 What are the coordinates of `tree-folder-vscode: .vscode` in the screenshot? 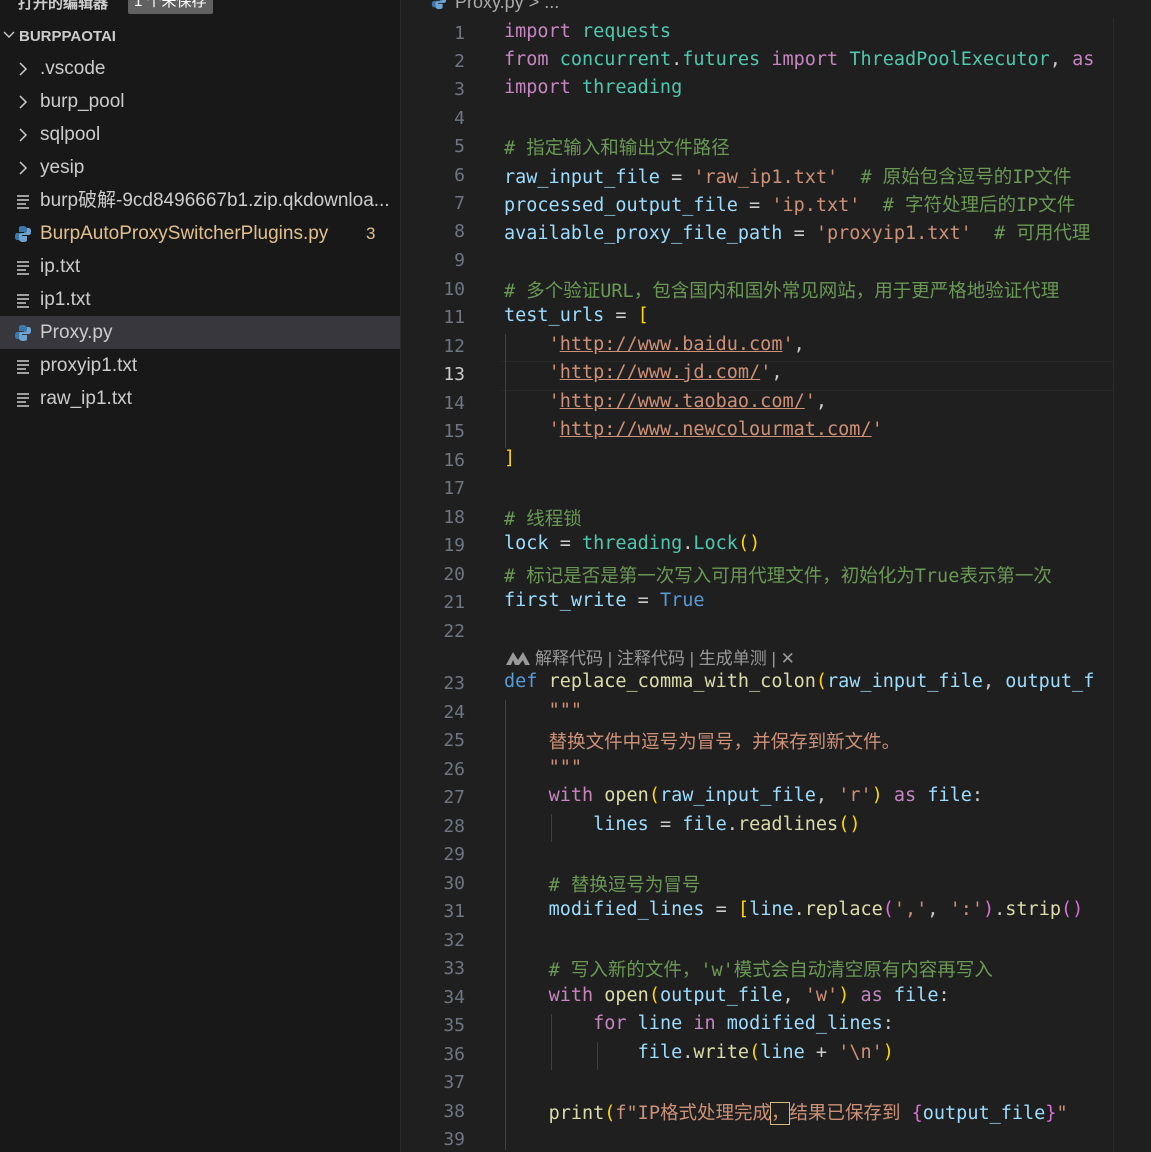 It's located at (200, 68).